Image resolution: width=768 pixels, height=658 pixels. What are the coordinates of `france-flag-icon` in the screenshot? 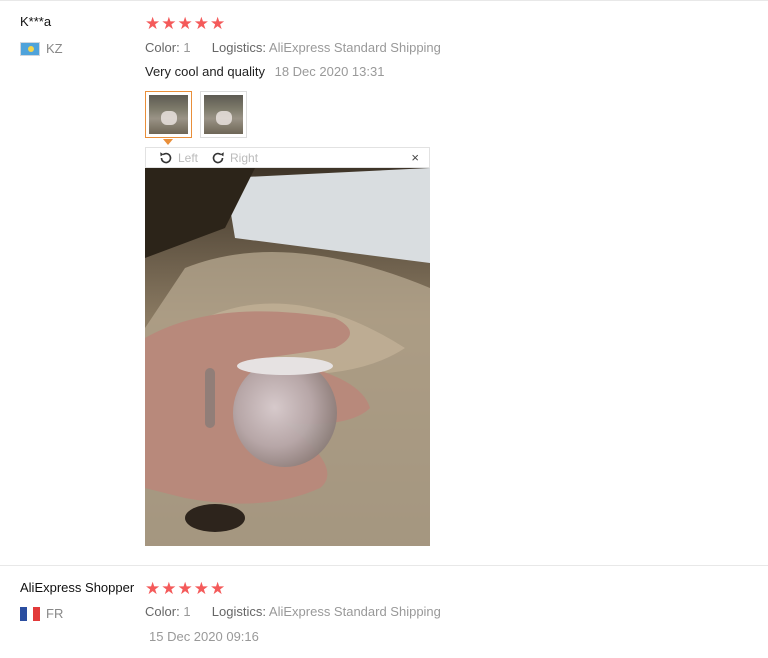 It's located at (30, 613).